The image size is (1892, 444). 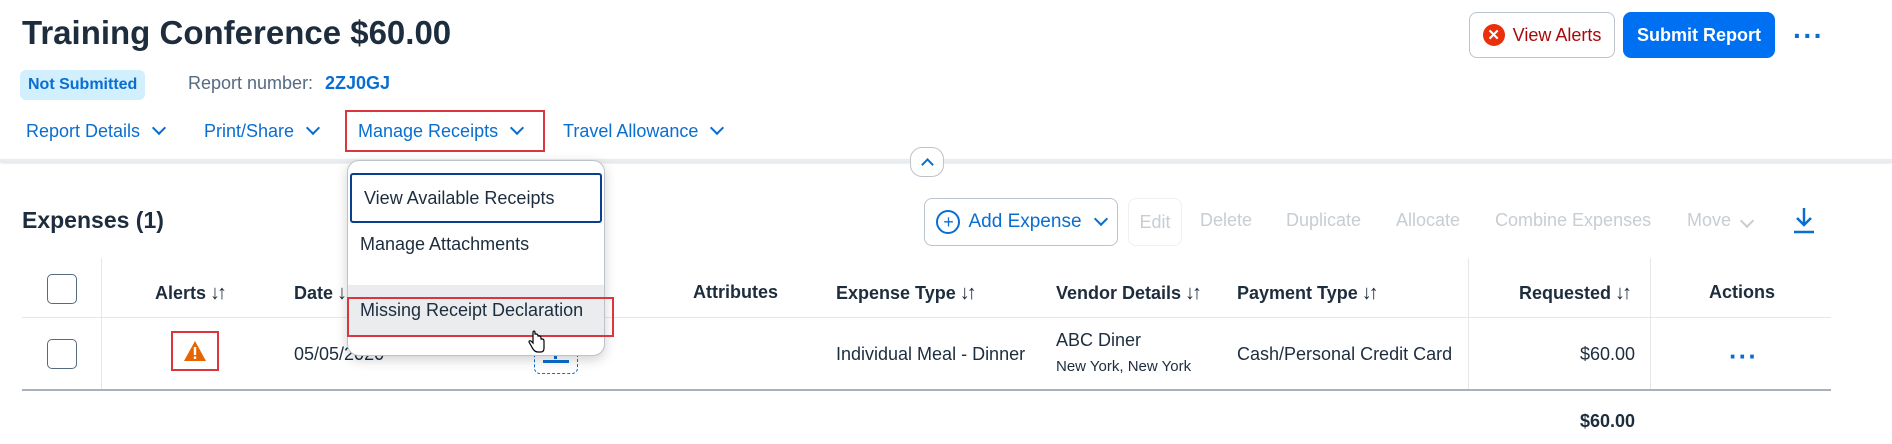 I want to click on column-header-payment-type: Payment Type ↓↑, so click(x=1308, y=293).